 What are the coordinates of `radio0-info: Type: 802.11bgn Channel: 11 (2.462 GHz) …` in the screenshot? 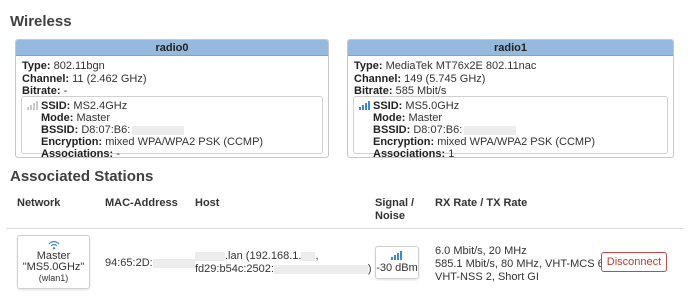 It's located at (172, 77).